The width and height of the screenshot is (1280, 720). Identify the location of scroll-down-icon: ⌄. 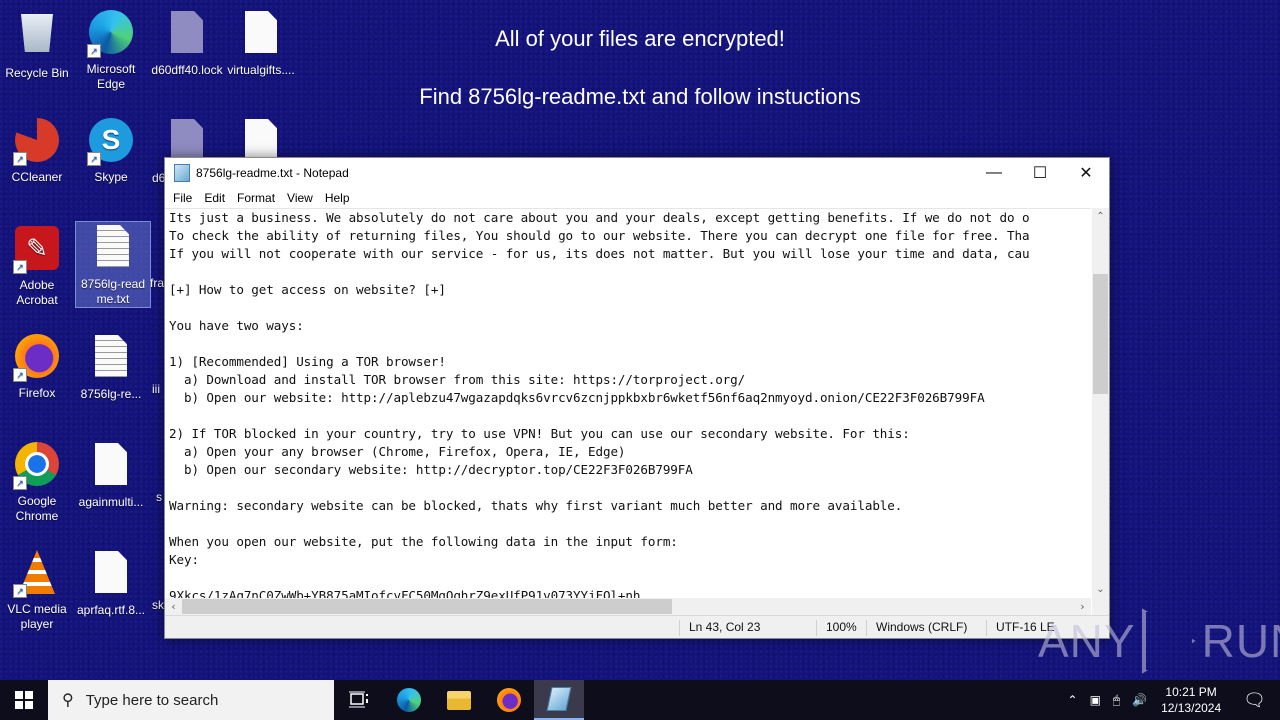
(1100, 589).